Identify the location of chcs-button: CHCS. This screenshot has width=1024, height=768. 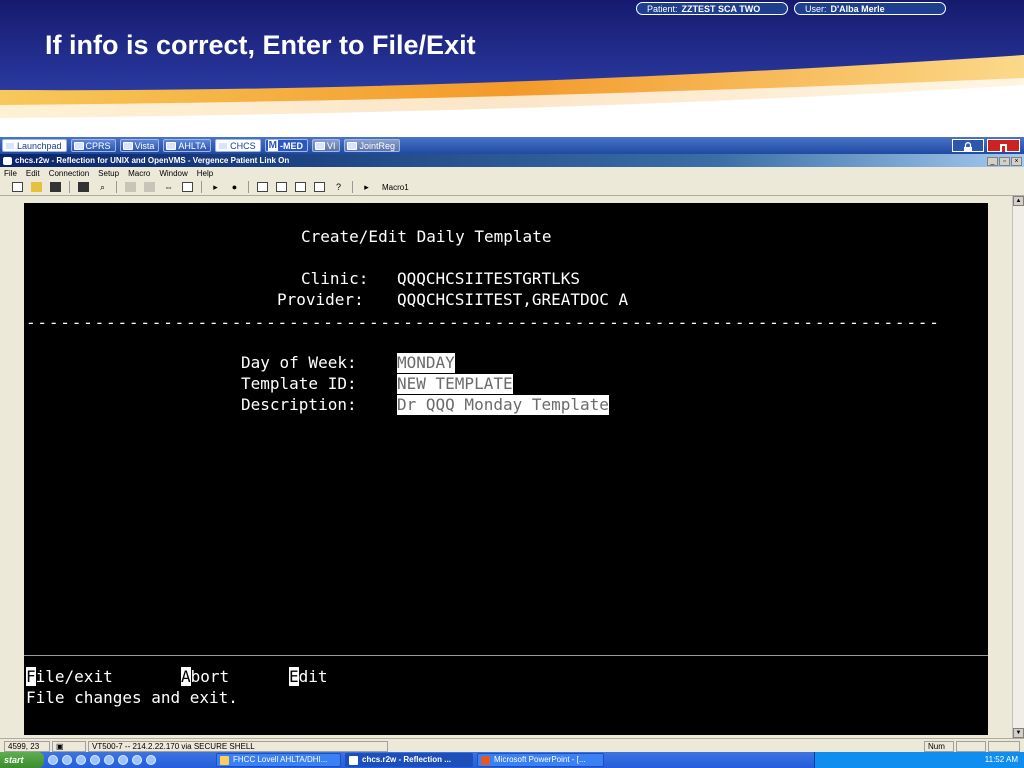
(238, 145).